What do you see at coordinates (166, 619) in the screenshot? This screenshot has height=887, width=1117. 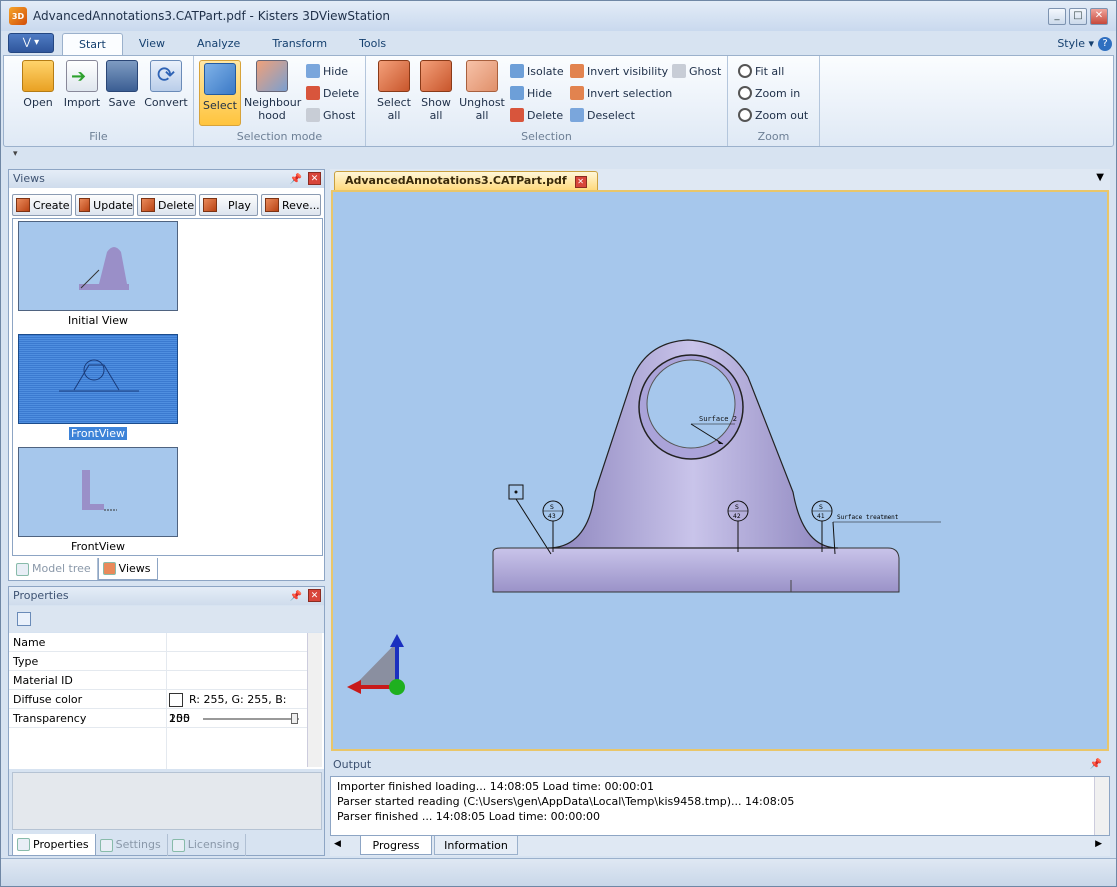 I see `properties-toolbar` at bounding box center [166, 619].